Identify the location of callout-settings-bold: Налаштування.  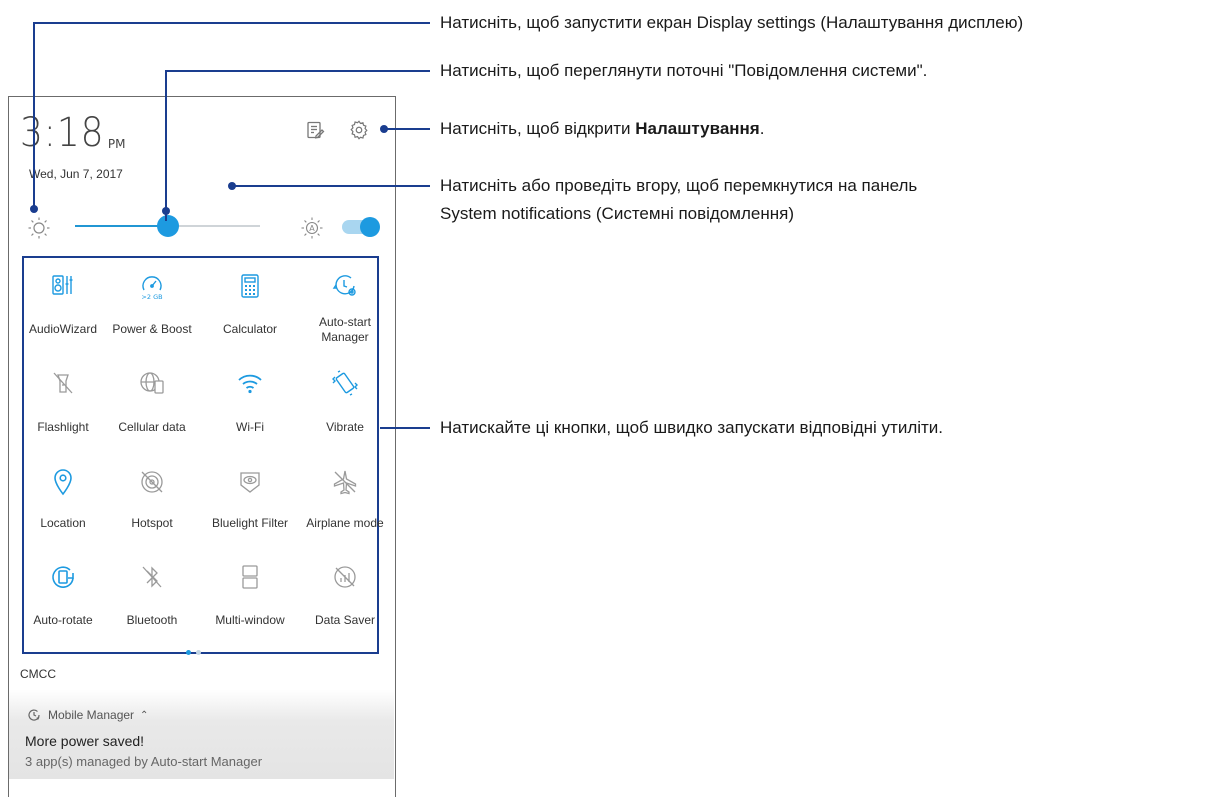
(697, 128).